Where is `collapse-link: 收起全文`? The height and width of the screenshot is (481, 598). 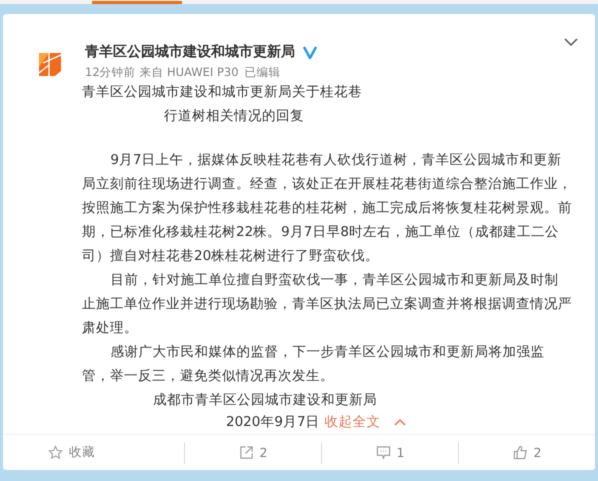 collapse-link: 收起全文 is located at coordinates (352, 422).